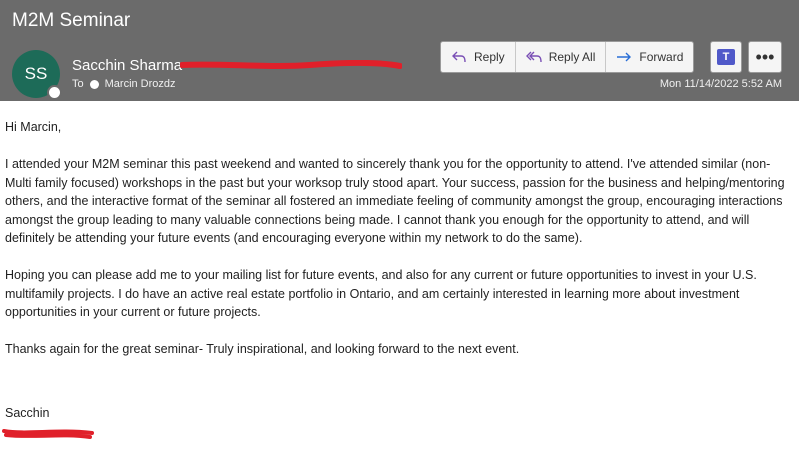 This screenshot has width=799, height=464. Describe the element at coordinates (78, 84) in the screenshot. I see `to-label: To` at that location.